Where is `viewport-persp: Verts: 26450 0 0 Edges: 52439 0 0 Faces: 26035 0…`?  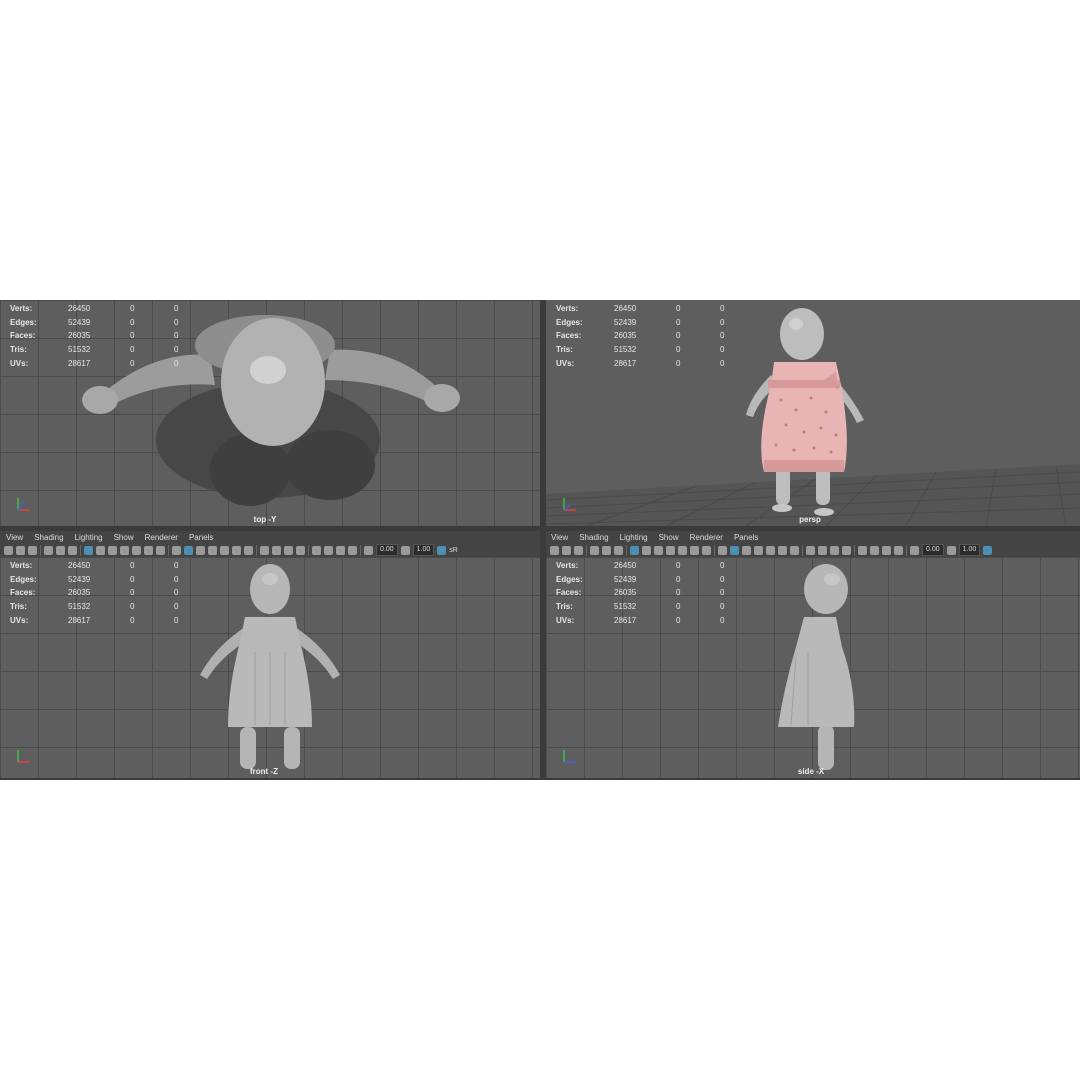 viewport-persp: Verts: 26450 0 0 Edges: 52439 0 0 Faces: 26035 0… is located at coordinates (813, 413).